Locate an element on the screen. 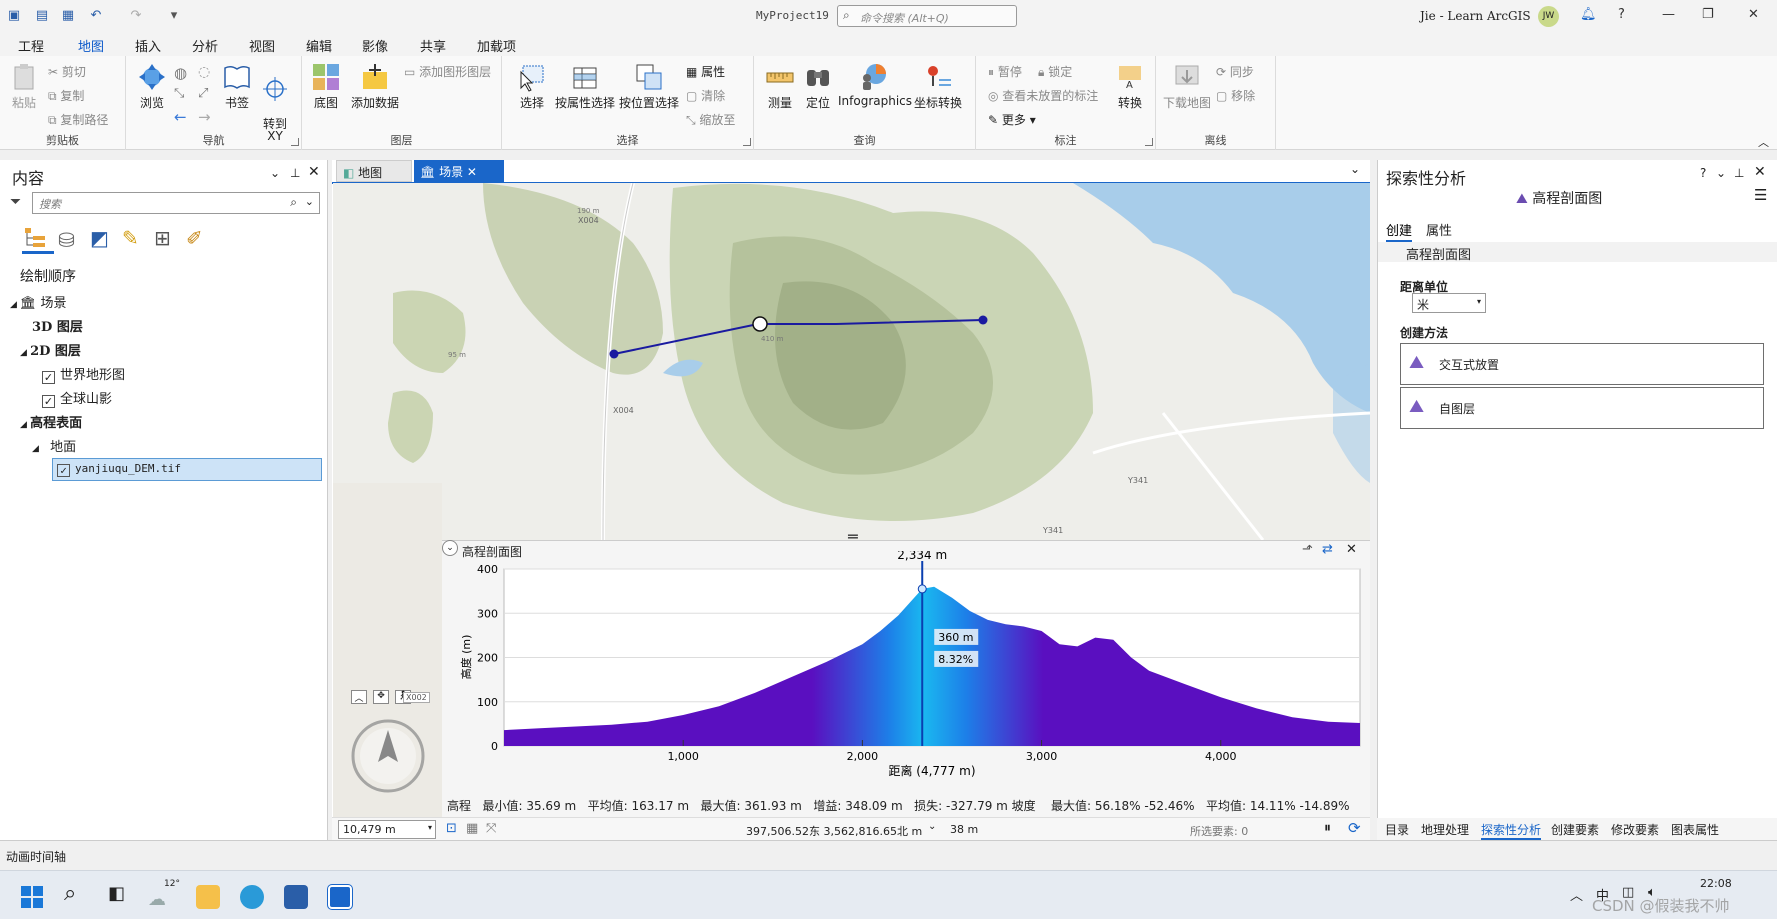 This screenshot has height=919, width=1777. grid-icon: ▦ is located at coordinates (472, 828).